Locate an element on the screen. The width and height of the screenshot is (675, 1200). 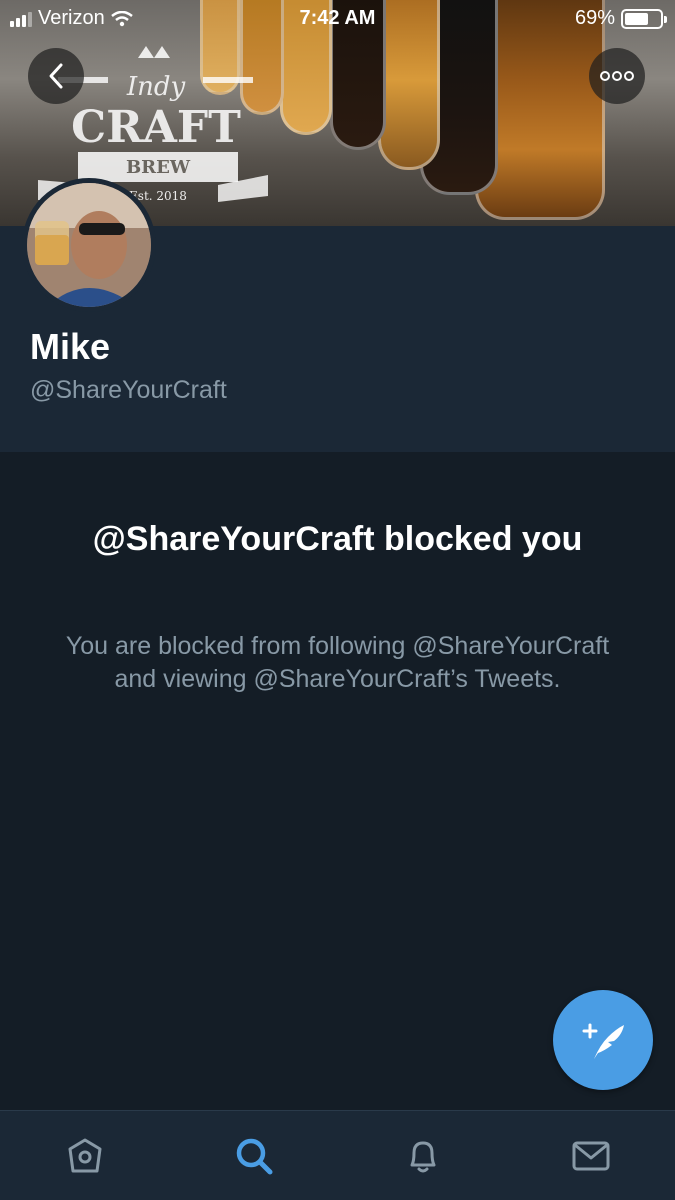
logo-main-text: CRAFT is located at coordinates (156, 127).